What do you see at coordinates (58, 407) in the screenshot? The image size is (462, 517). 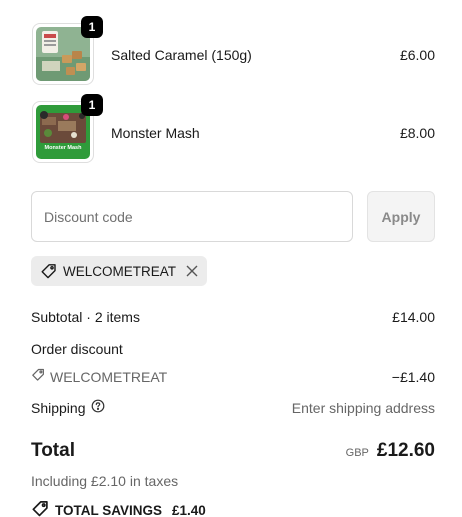 I see `shipping-label: Shipping` at bounding box center [58, 407].